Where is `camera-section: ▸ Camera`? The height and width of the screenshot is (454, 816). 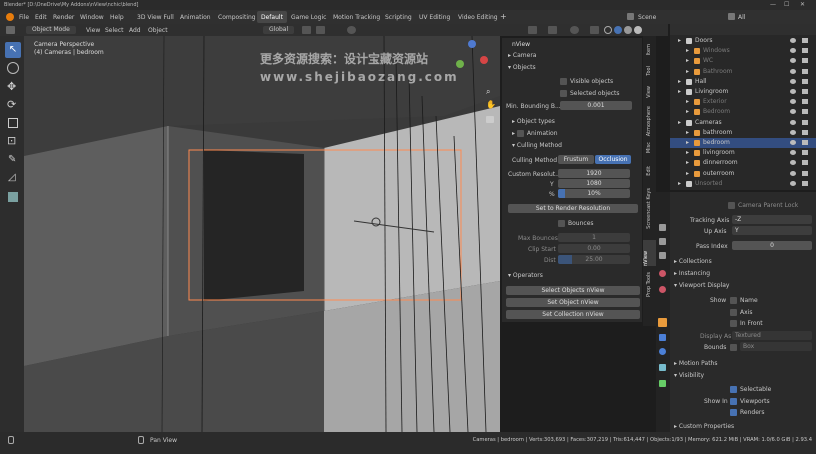
camera-section: ▸ Camera is located at coordinates (522, 55).